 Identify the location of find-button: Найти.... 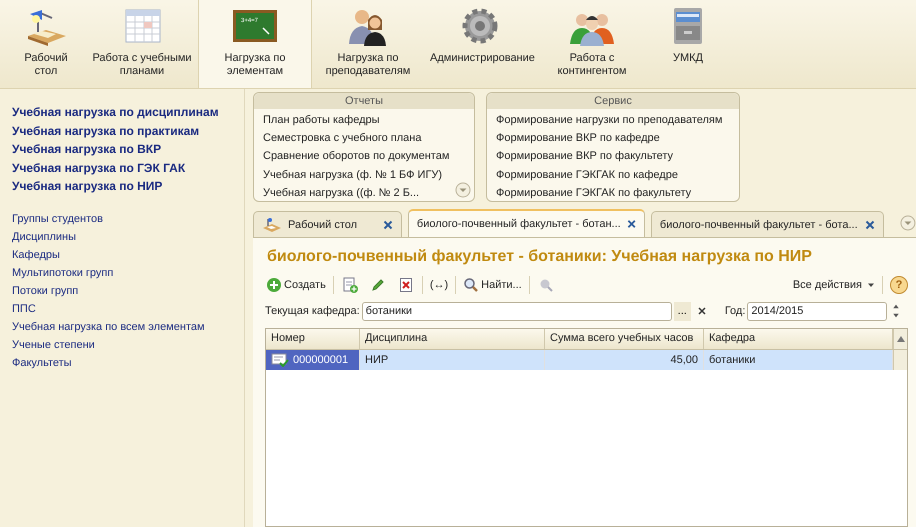
(492, 285).